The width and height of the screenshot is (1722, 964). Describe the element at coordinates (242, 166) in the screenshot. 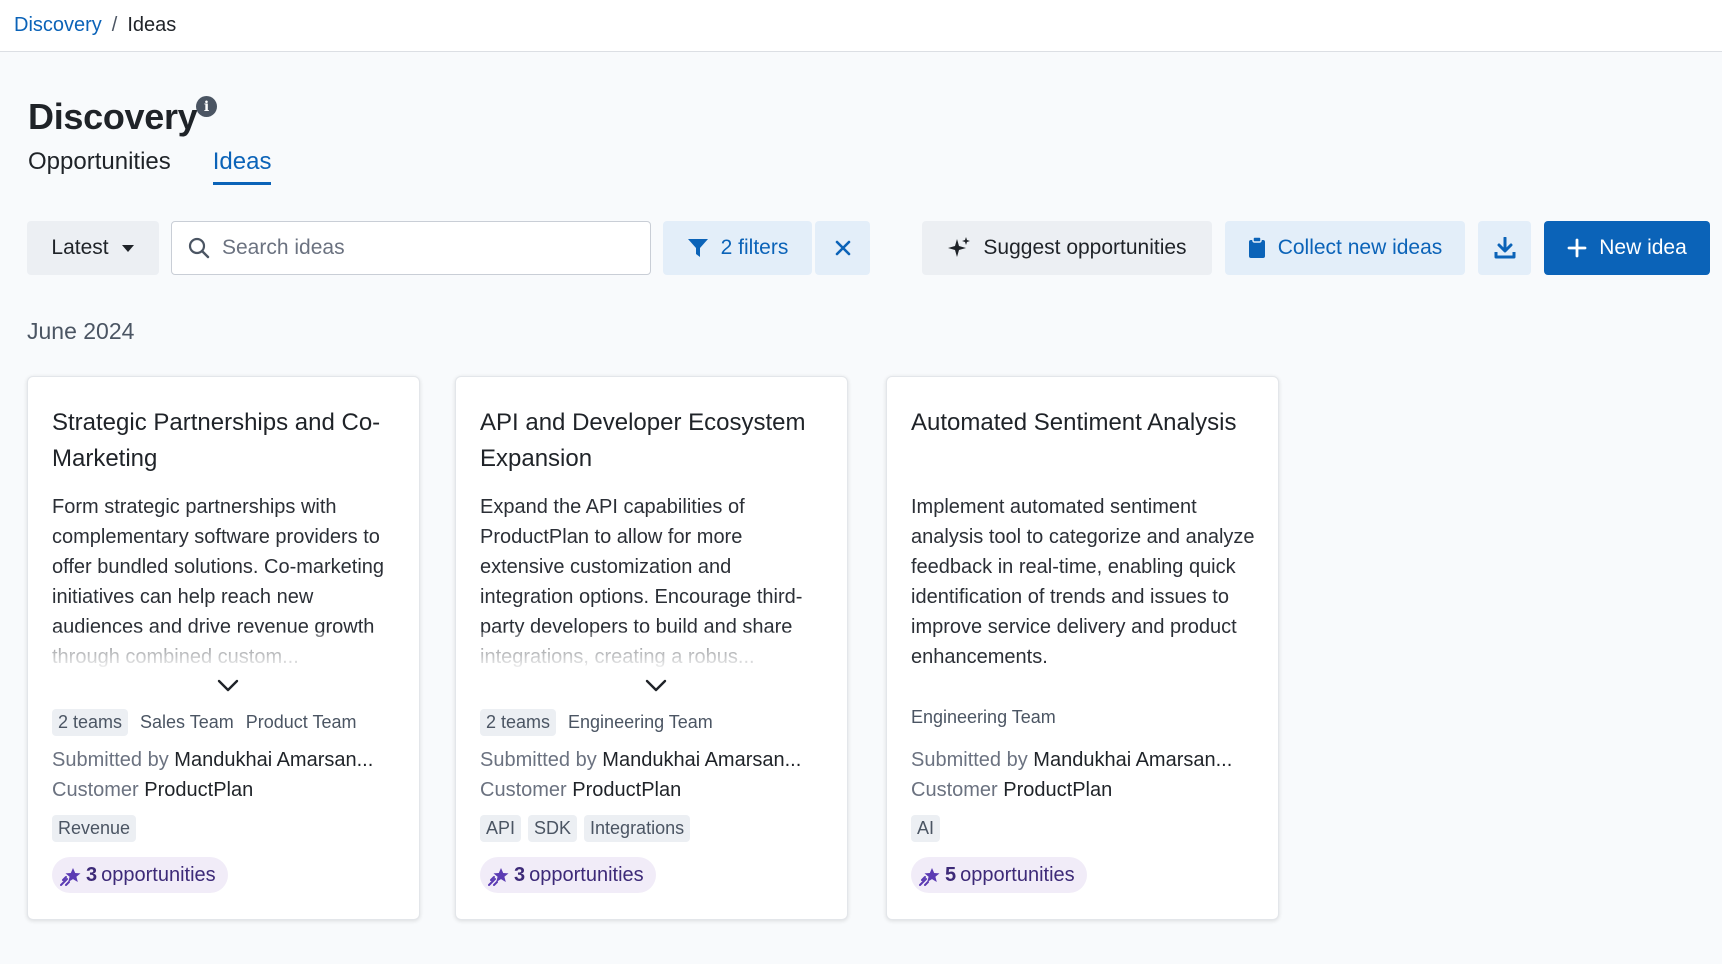

I see `tab-ideas: Ideas` at that location.